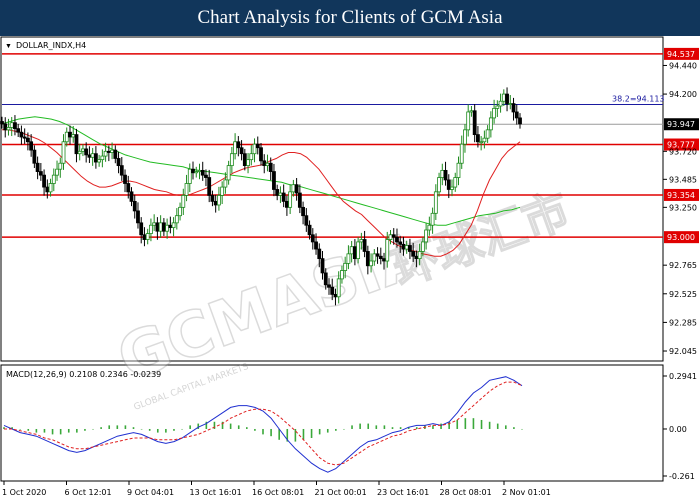 The width and height of the screenshot is (700, 500). What do you see at coordinates (683, 351) in the screenshot?
I see `price-tick-label: 92.045` at bounding box center [683, 351].